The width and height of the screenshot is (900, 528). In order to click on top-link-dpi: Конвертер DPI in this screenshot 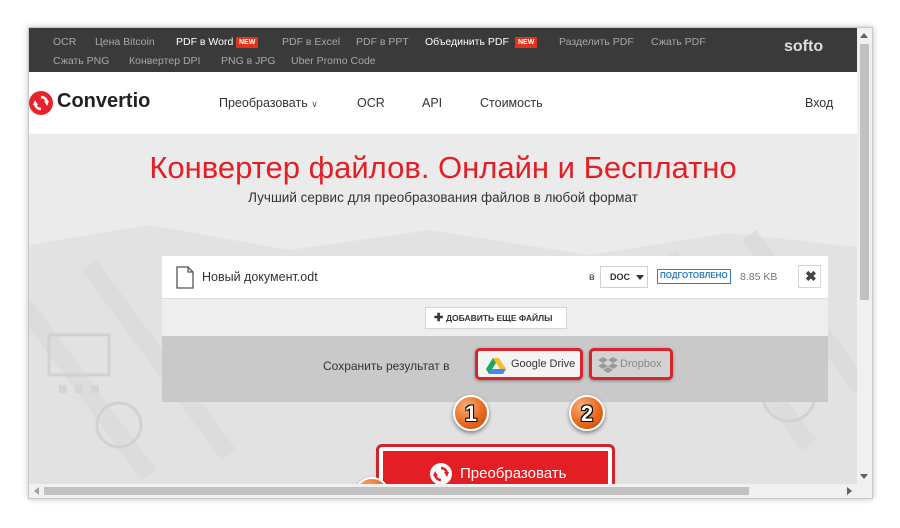, I will do `click(164, 61)`.